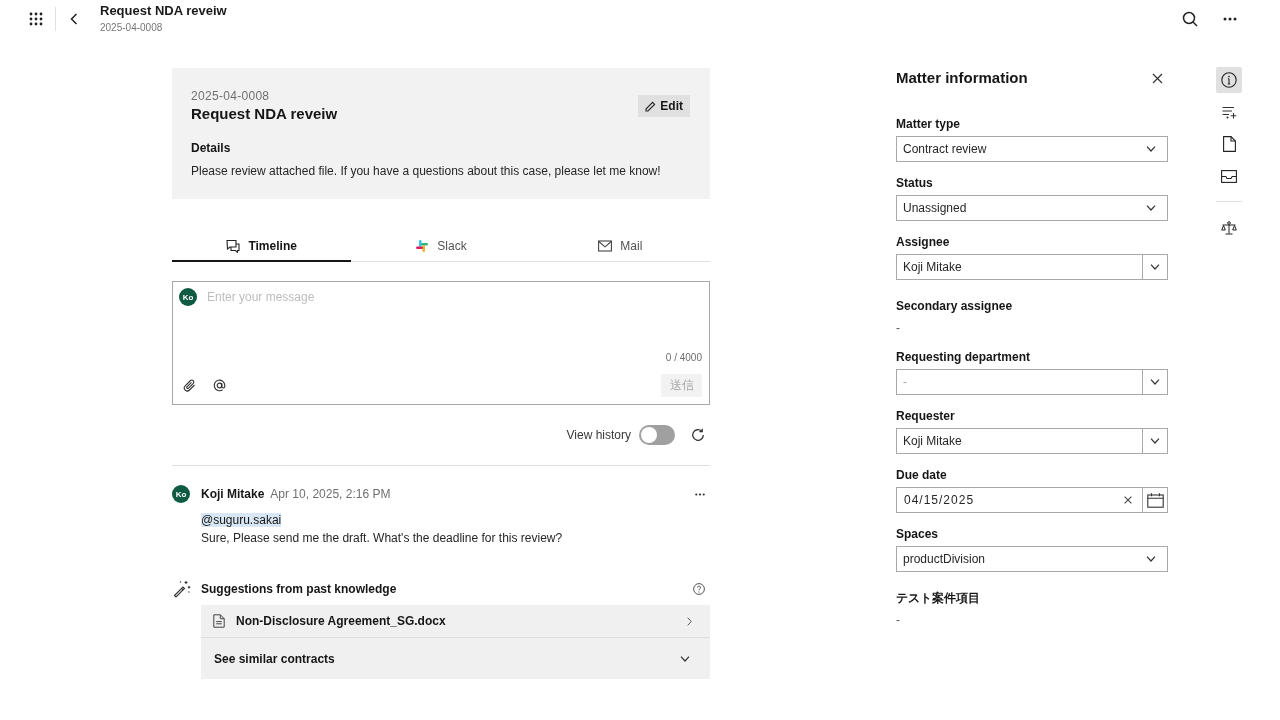 The height and width of the screenshot is (720, 1280). I want to click on edit-button: Edit, so click(664, 106).